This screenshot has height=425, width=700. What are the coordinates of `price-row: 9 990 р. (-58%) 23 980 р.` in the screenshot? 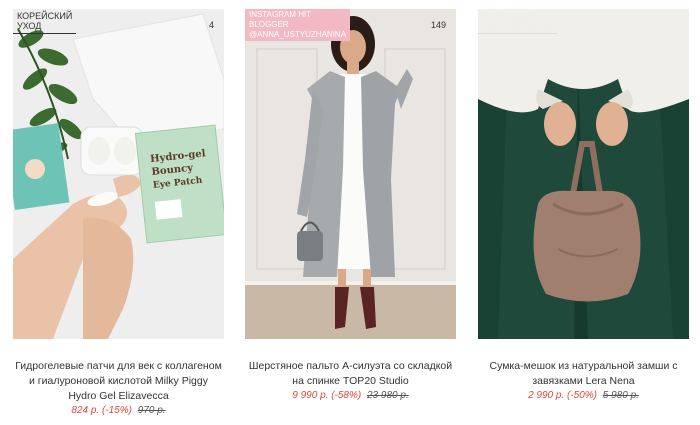 It's located at (350, 395).